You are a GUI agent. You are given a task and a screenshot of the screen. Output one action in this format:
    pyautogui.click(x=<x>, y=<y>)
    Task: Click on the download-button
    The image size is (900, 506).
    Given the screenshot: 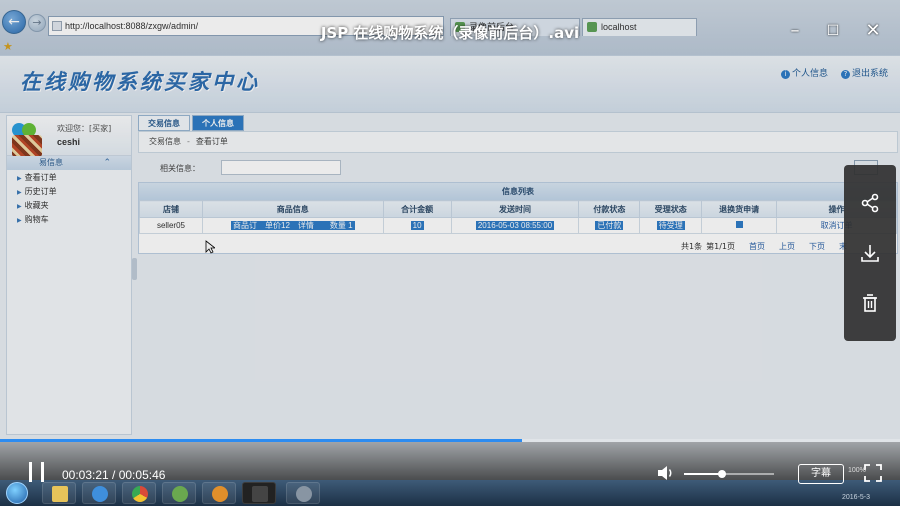 What is the action you would take?
    pyautogui.click(x=870, y=253)
    